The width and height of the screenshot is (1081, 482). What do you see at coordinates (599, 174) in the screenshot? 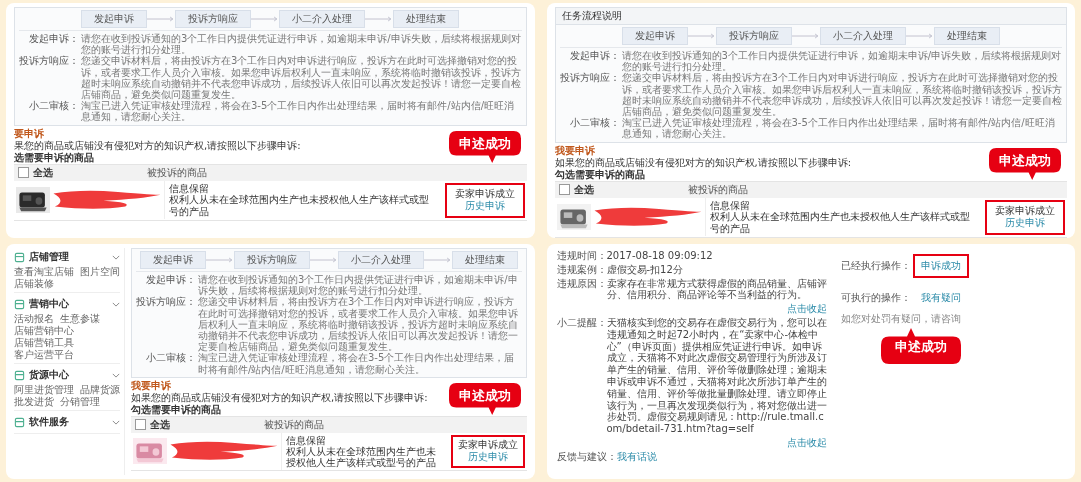
I see `subsection-title: 勾选需要申诉的商品` at bounding box center [599, 174].